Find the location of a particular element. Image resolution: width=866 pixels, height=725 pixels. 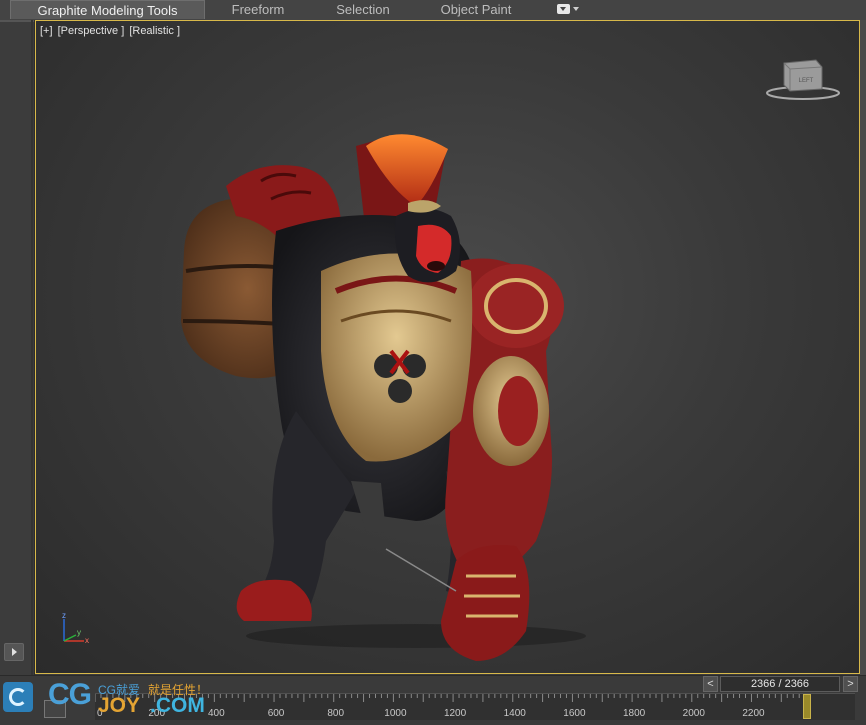

left-strip-divider is located at coordinates (17, 21).